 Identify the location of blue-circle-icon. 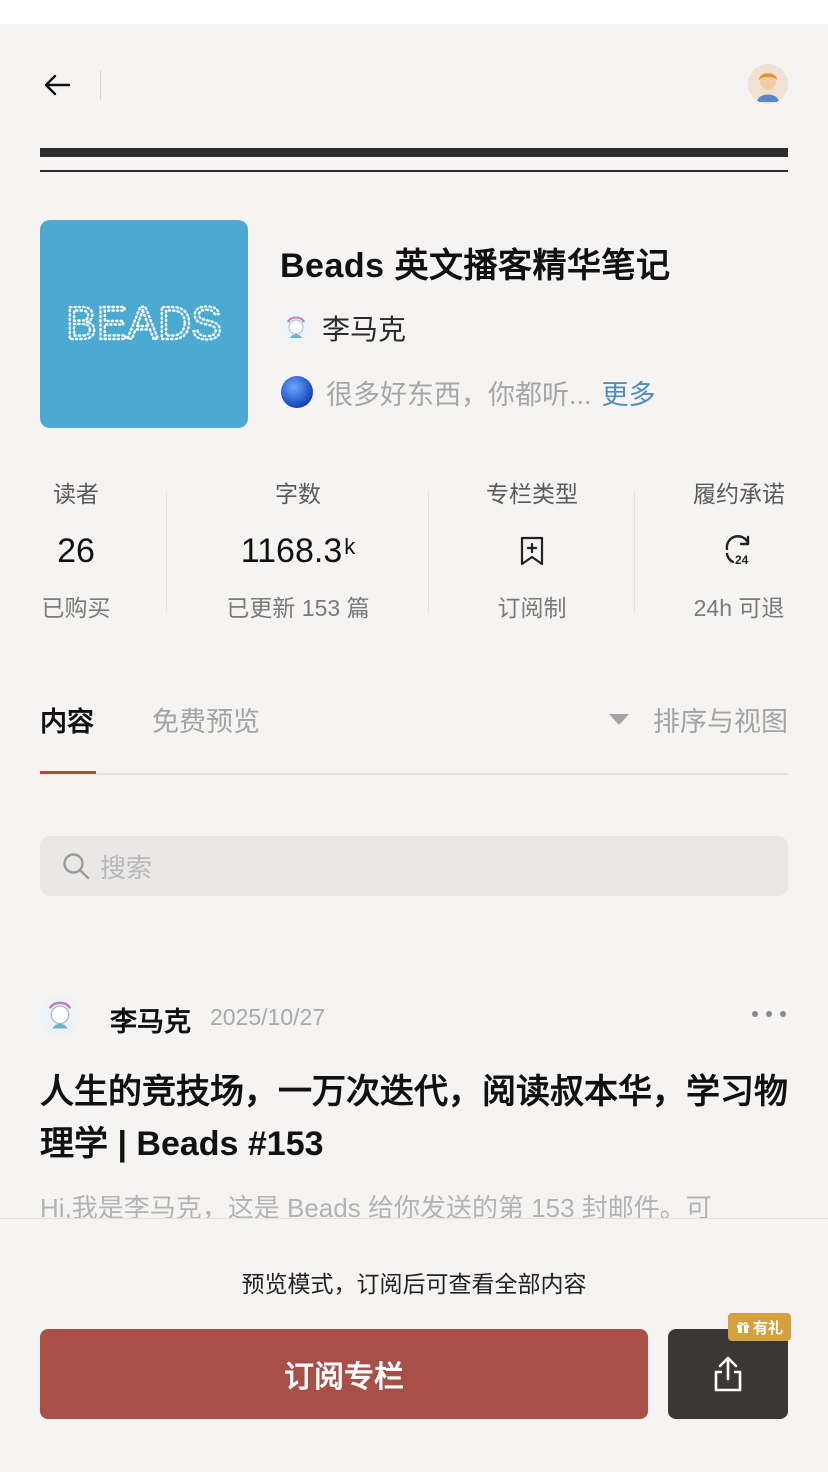
(297, 392).